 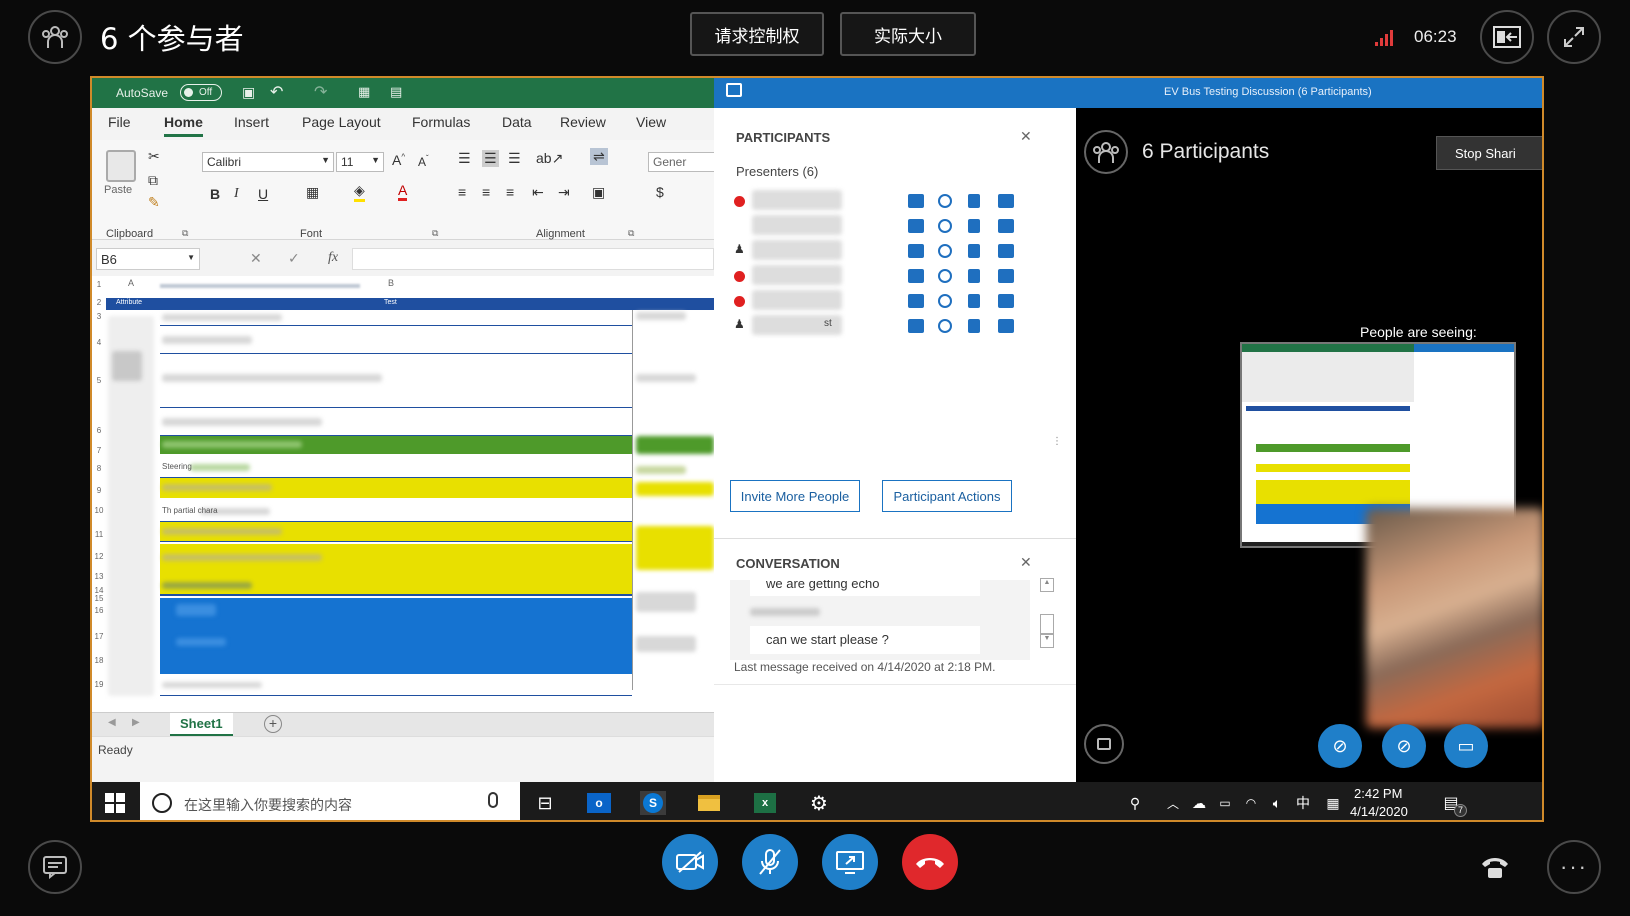 What do you see at coordinates (1574, 867) in the screenshot?
I see `more-options-button: ···` at bounding box center [1574, 867].